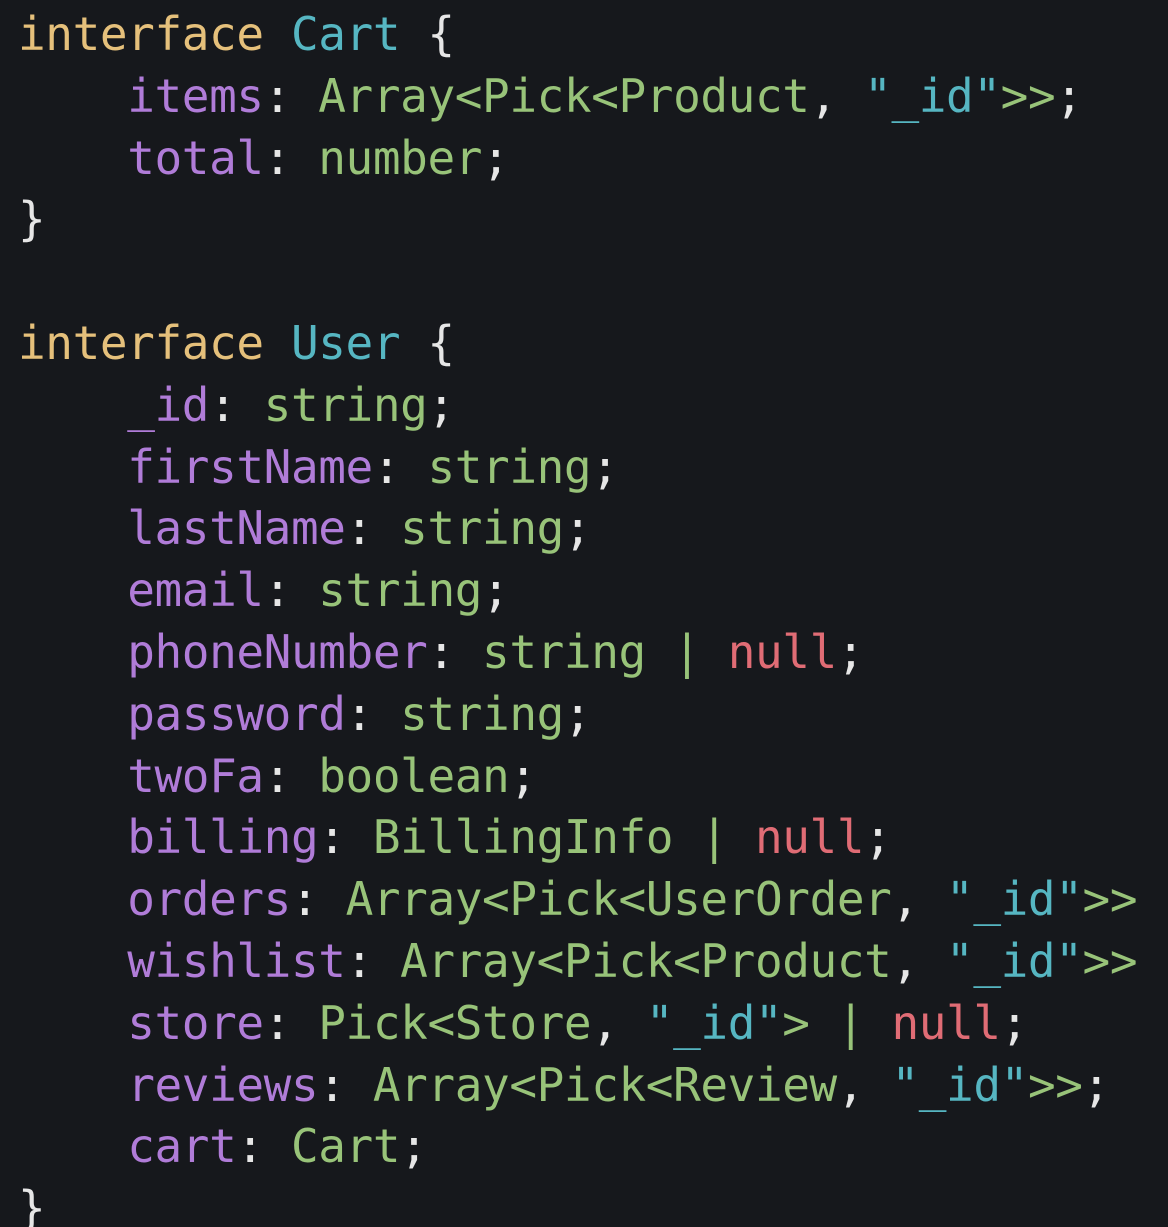  I want to click on property-token: lastName, so click(236, 528).